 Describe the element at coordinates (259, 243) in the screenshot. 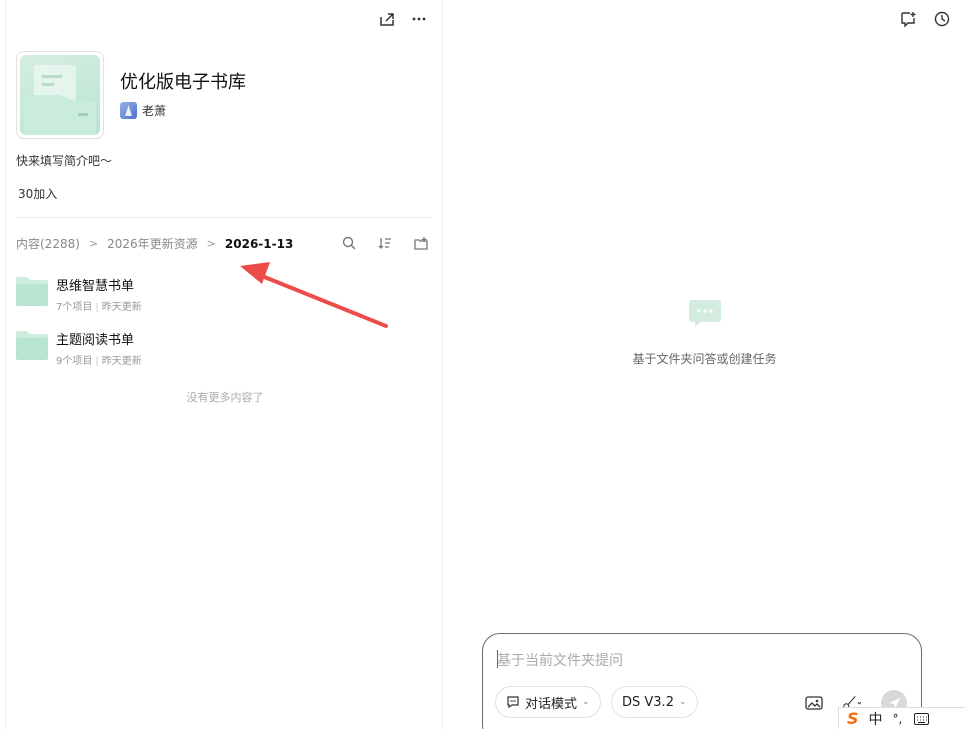

I see `breadcrumb-current: 2026-1-13` at that location.